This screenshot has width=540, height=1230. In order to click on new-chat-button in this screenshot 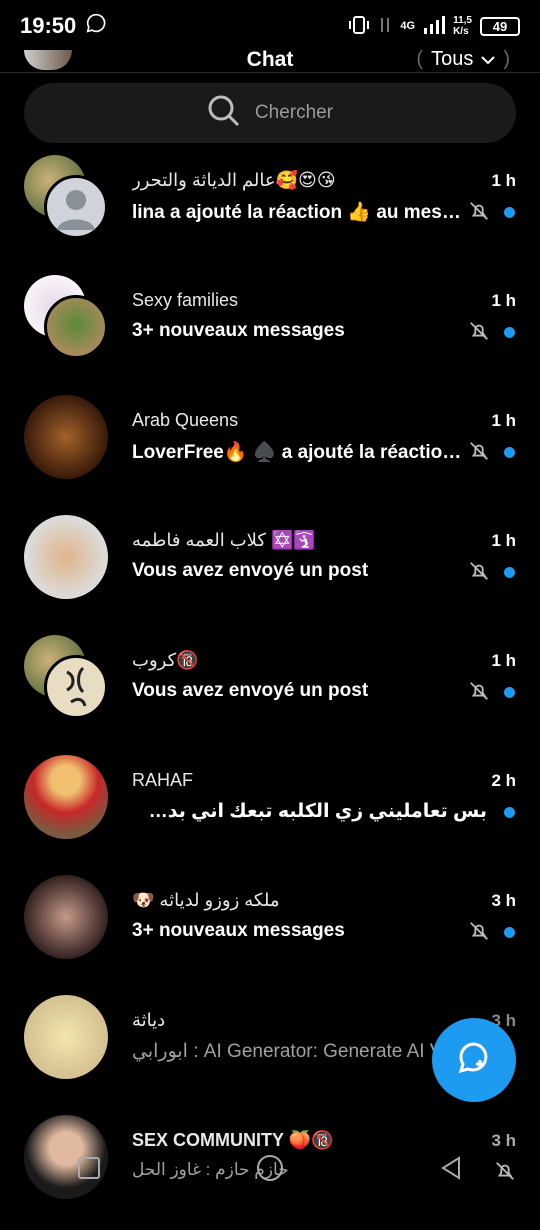, I will do `click(474, 1060)`.